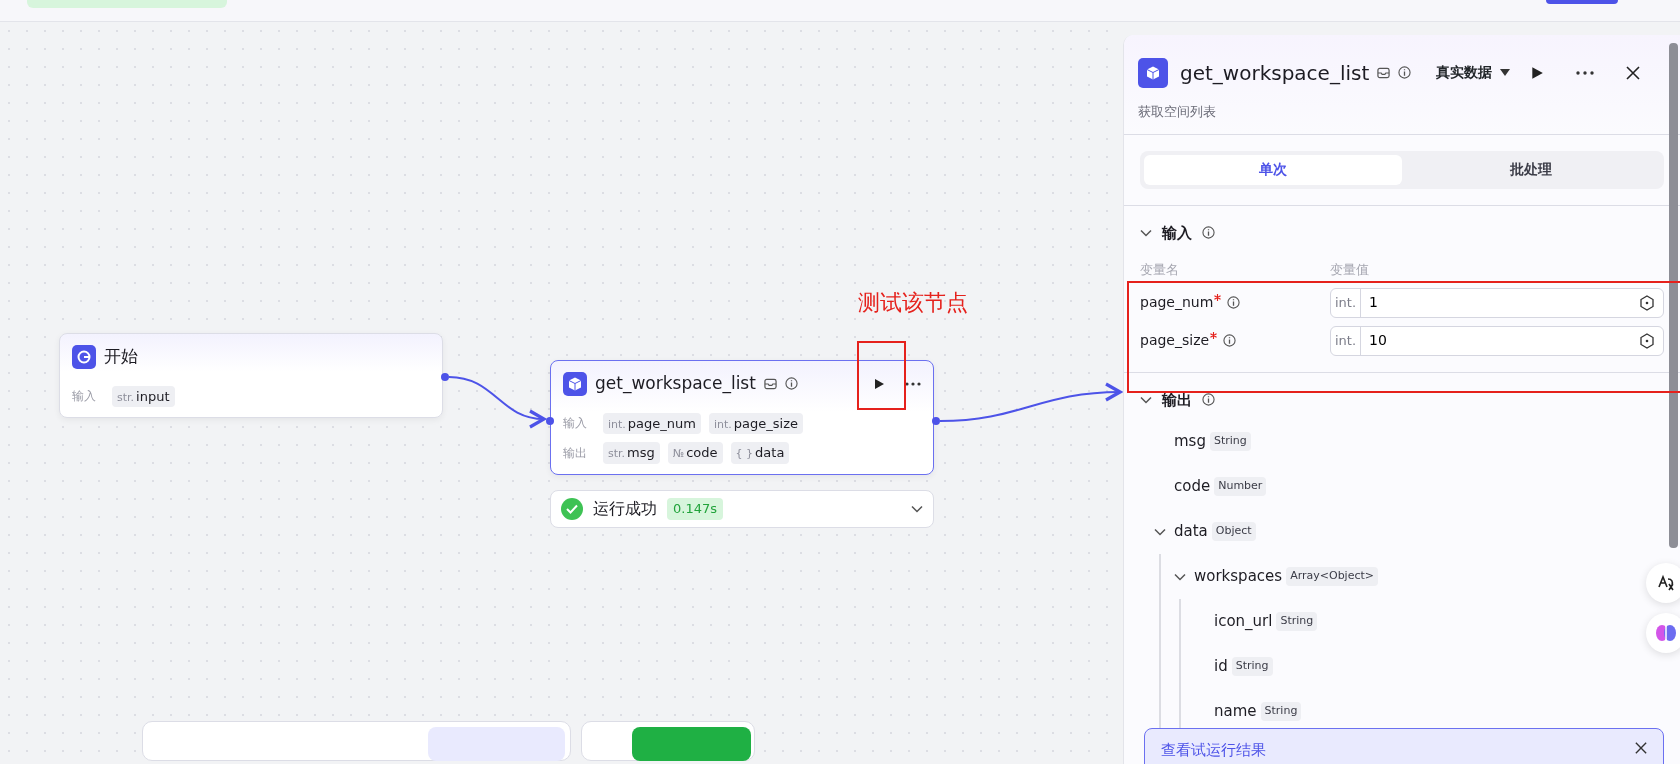 The width and height of the screenshot is (1680, 764). Describe the element at coordinates (575, 453) in the screenshot. I see `row-label: 输出` at that location.